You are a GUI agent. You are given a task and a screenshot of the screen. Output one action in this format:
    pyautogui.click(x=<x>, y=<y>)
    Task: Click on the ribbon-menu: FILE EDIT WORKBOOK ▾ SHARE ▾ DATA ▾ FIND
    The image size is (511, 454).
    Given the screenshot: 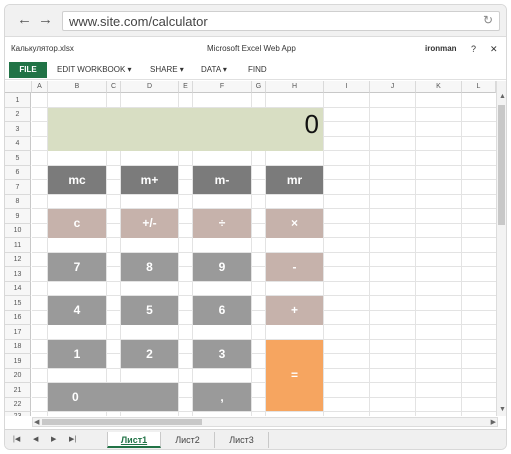 What is the action you would take?
    pyautogui.click(x=255, y=70)
    